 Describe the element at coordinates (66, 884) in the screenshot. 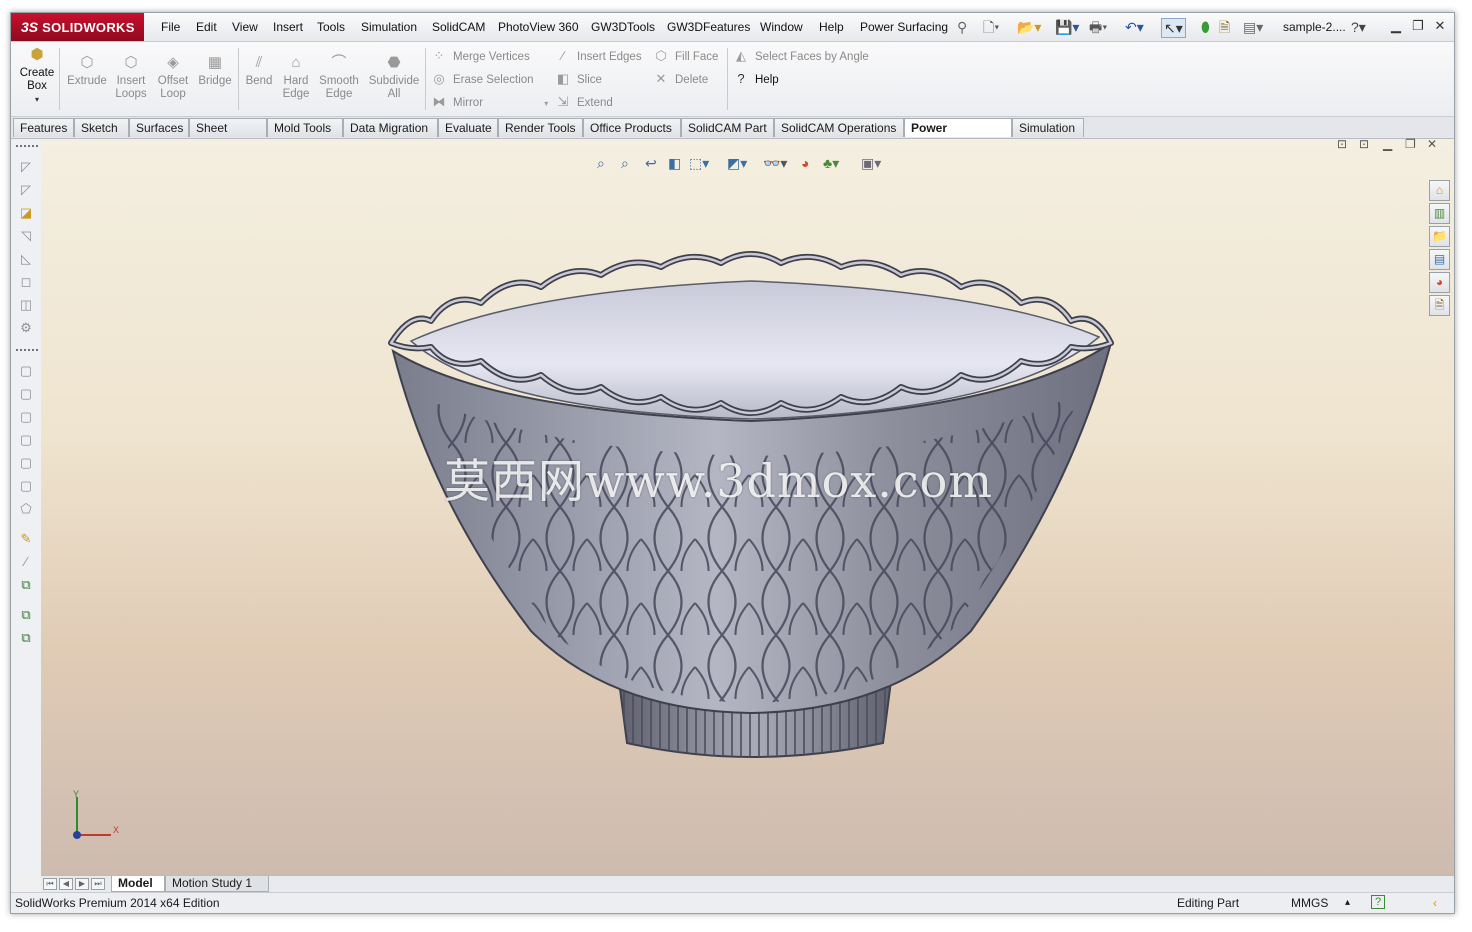

I see `prev-tab-icon: ◀` at that location.